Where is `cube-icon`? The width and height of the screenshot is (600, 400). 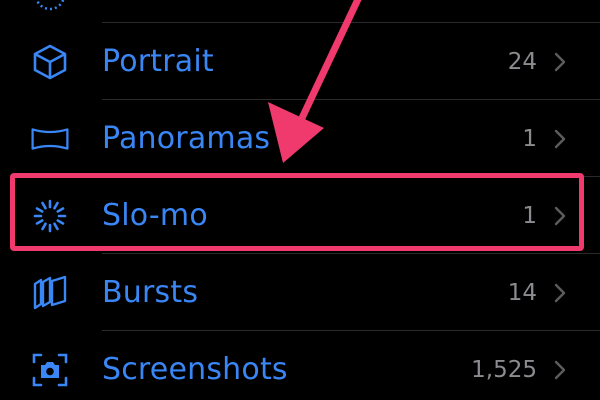
cube-icon is located at coordinates (50, 62).